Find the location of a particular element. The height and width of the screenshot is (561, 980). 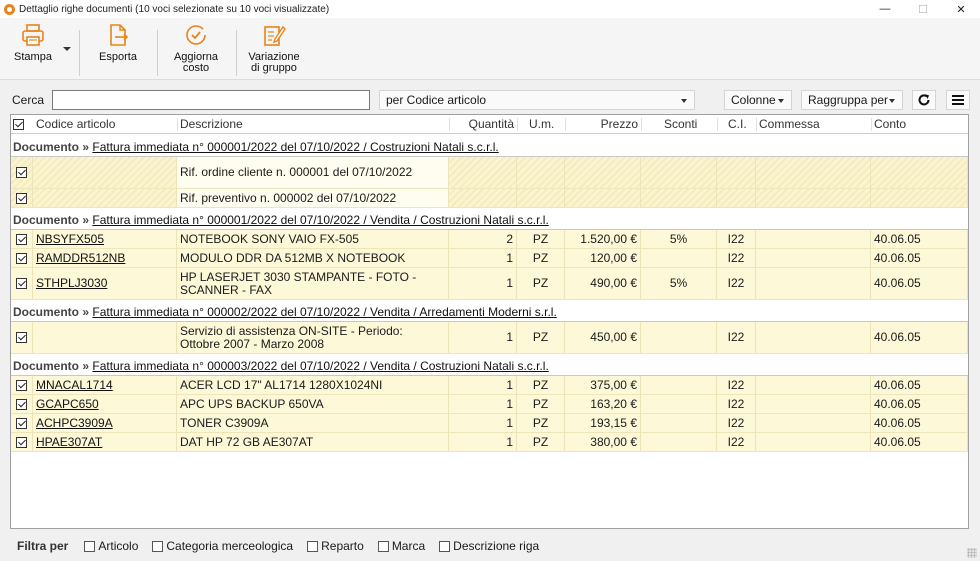

stampa-button: Stampa is located at coordinates (33, 50).